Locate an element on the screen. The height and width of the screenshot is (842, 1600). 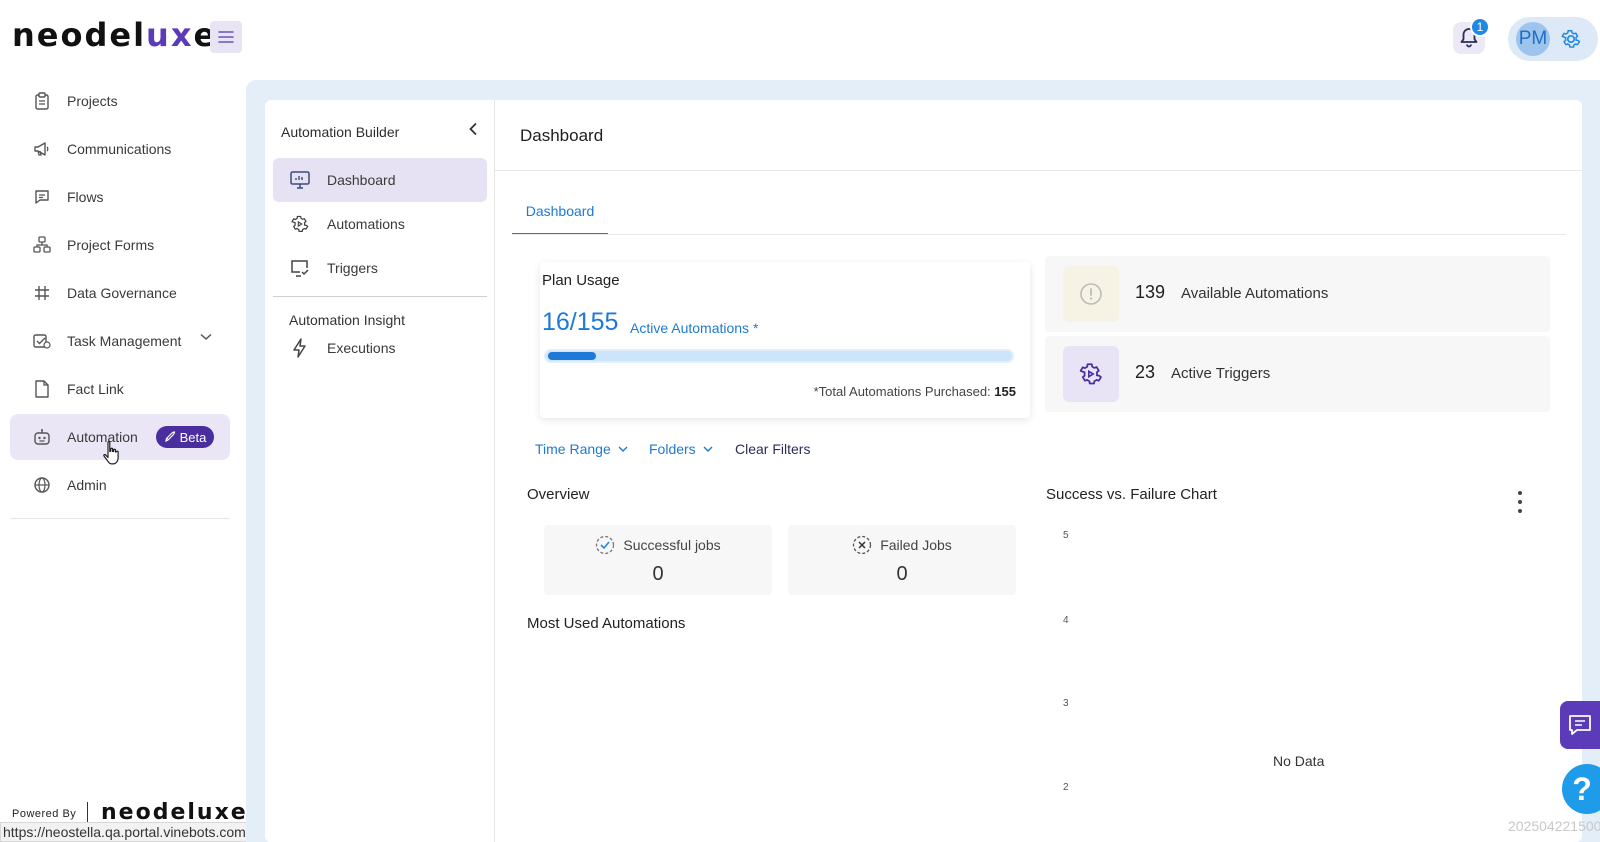
sidebar-item-label: Admin is located at coordinates (87, 485).